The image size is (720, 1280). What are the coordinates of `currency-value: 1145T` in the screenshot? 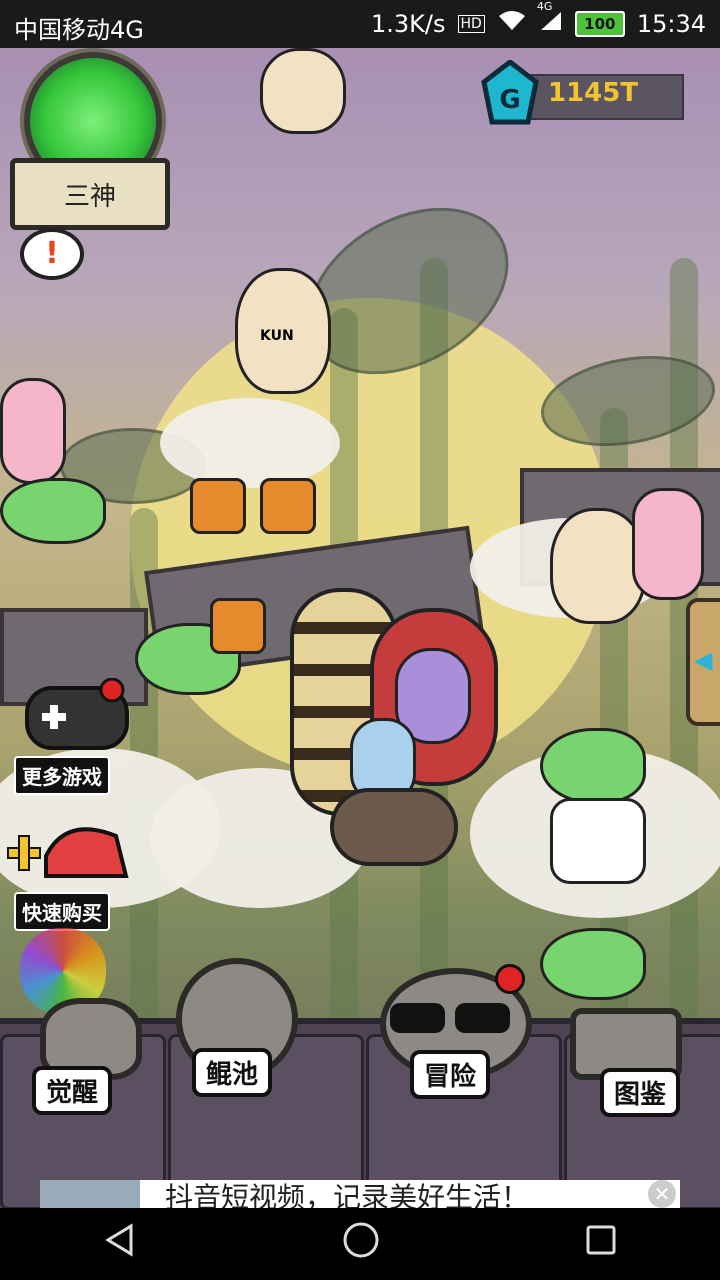 It's located at (593, 93).